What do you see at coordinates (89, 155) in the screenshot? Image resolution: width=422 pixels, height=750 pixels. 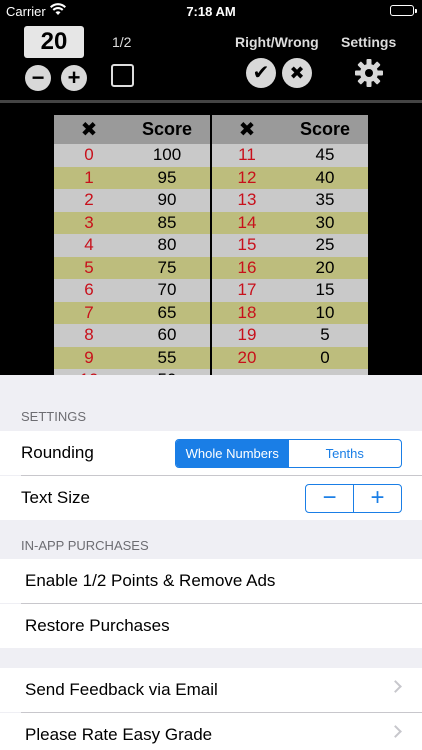 I see `wrong-count-cell: 0` at bounding box center [89, 155].